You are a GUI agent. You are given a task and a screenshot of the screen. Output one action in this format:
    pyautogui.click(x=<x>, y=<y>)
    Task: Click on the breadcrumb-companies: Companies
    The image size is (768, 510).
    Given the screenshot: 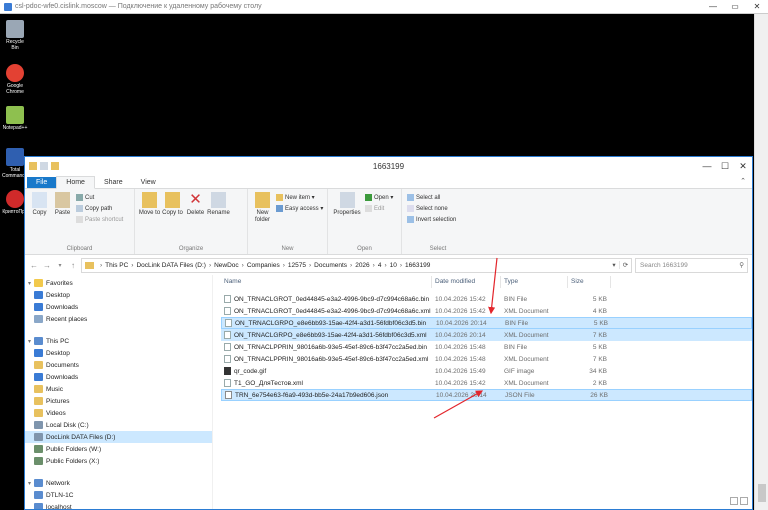 What is the action you would take?
    pyautogui.click(x=263, y=265)
    